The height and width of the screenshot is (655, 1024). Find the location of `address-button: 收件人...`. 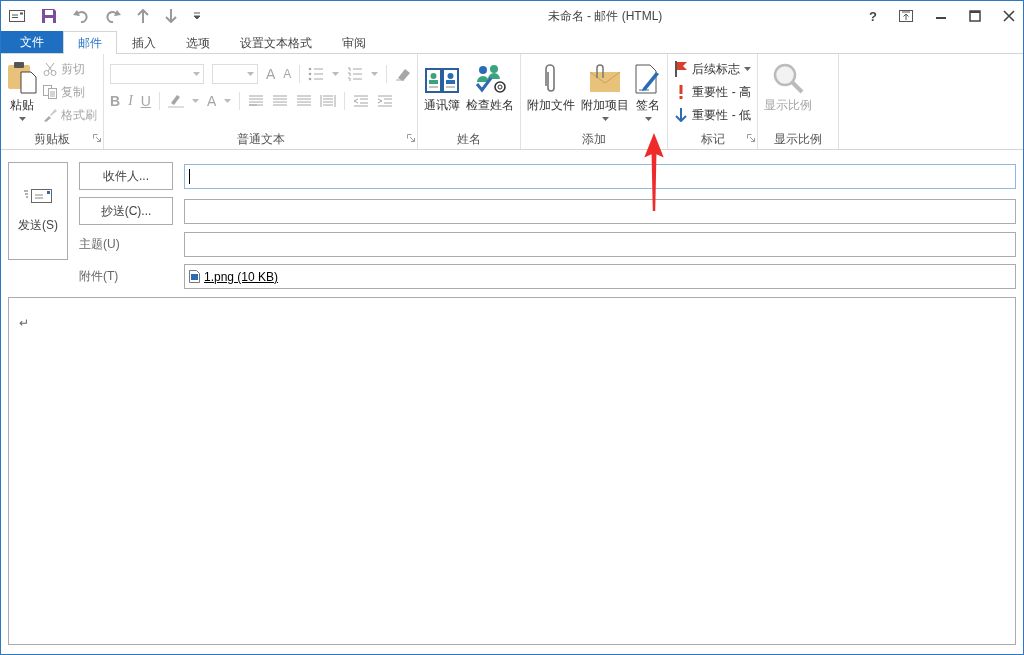

address-button: 收件人... is located at coordinates (126, 176).